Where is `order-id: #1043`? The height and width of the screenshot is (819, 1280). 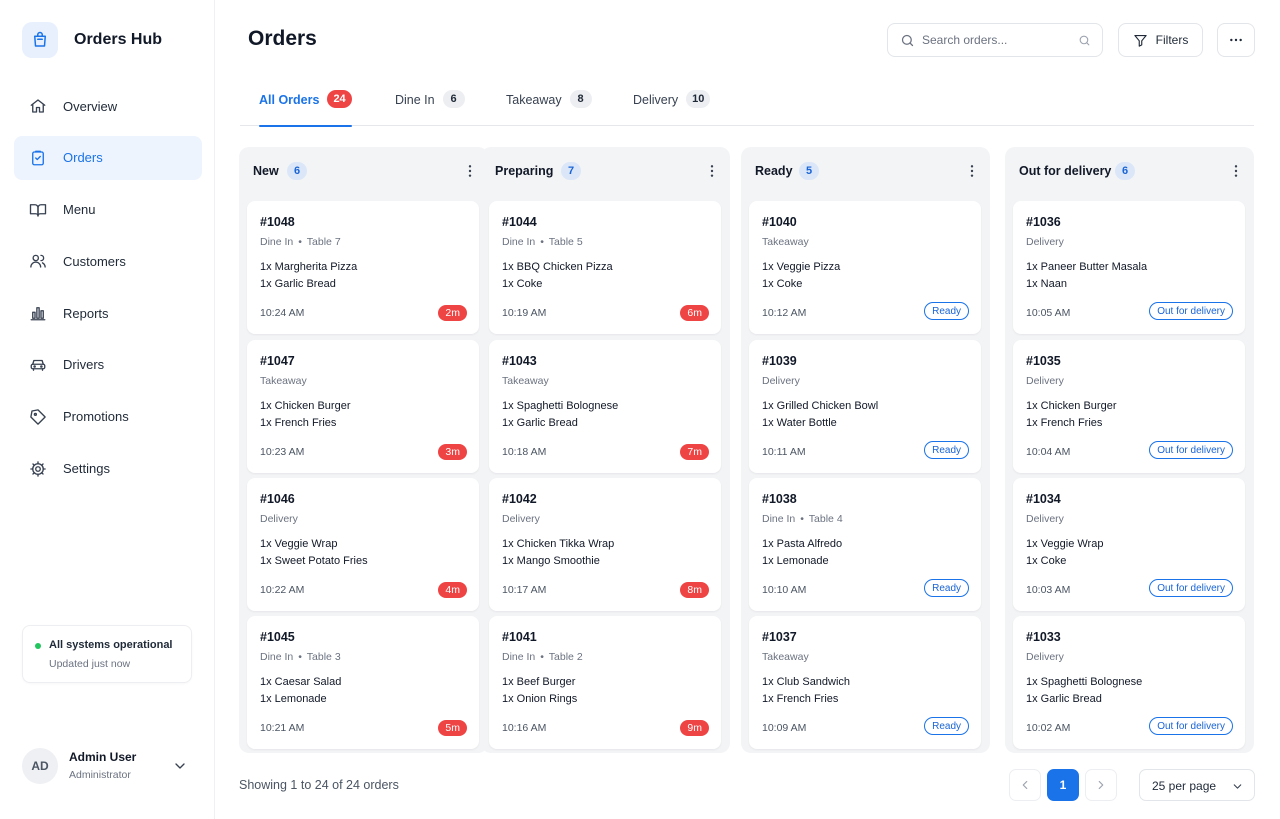
order-id: #1043 is located at coordinates (519, 361).